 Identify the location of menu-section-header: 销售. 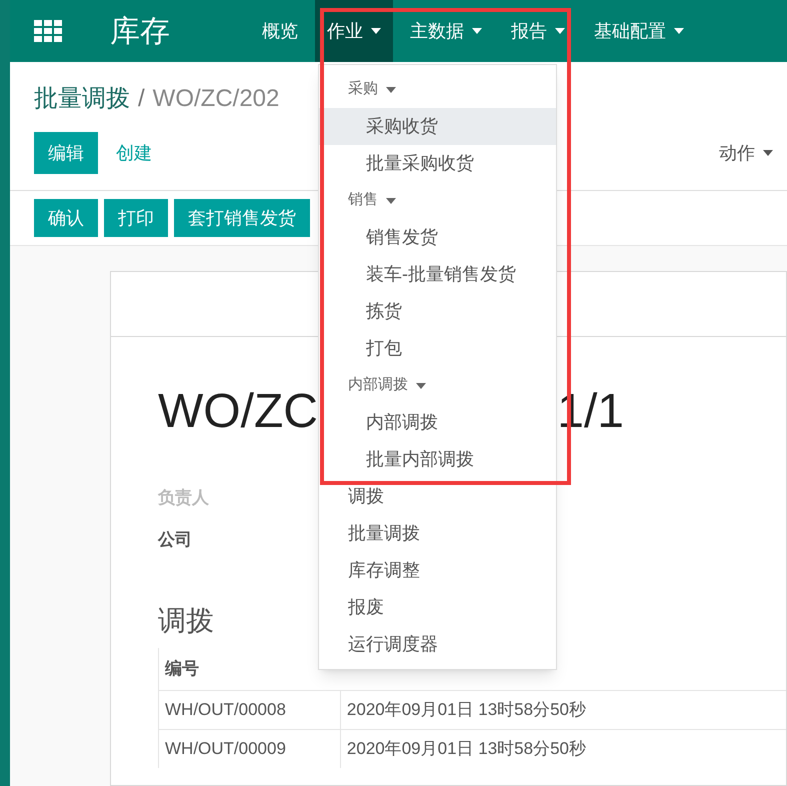
(437, 200).